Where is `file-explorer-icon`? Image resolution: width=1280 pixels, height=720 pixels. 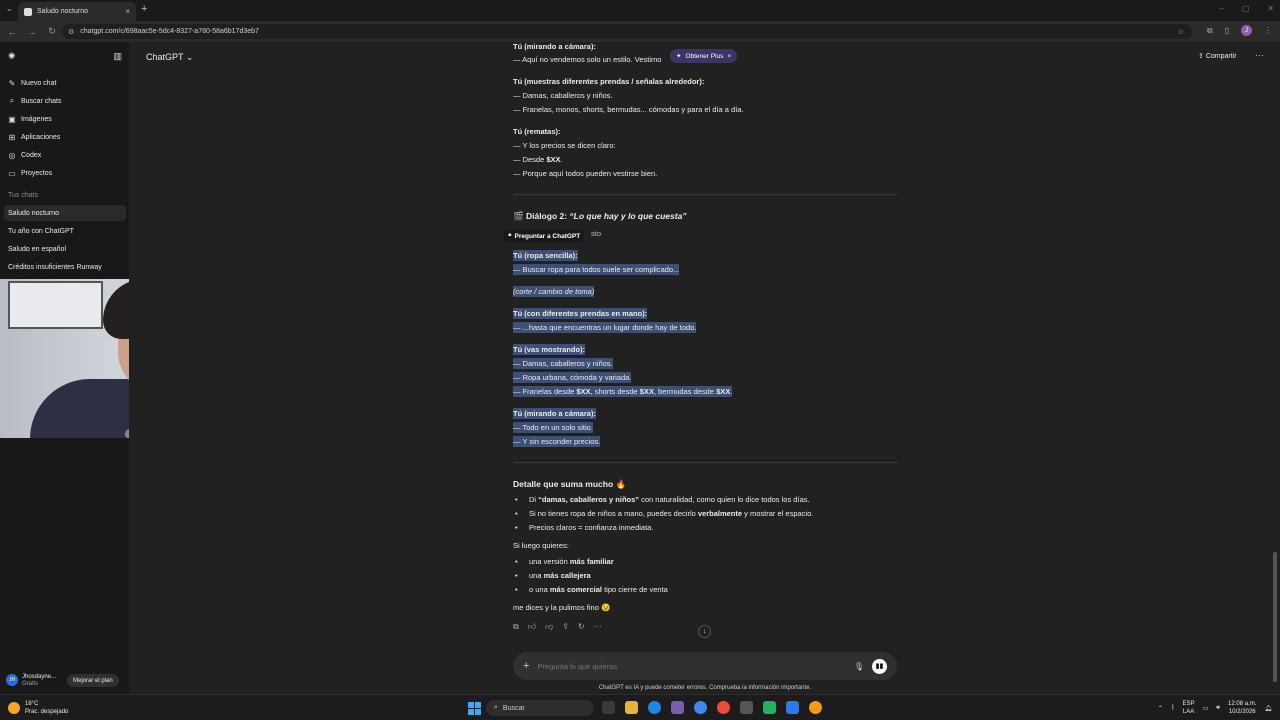 file-explorer-icon is located at coordinates (631, 707).